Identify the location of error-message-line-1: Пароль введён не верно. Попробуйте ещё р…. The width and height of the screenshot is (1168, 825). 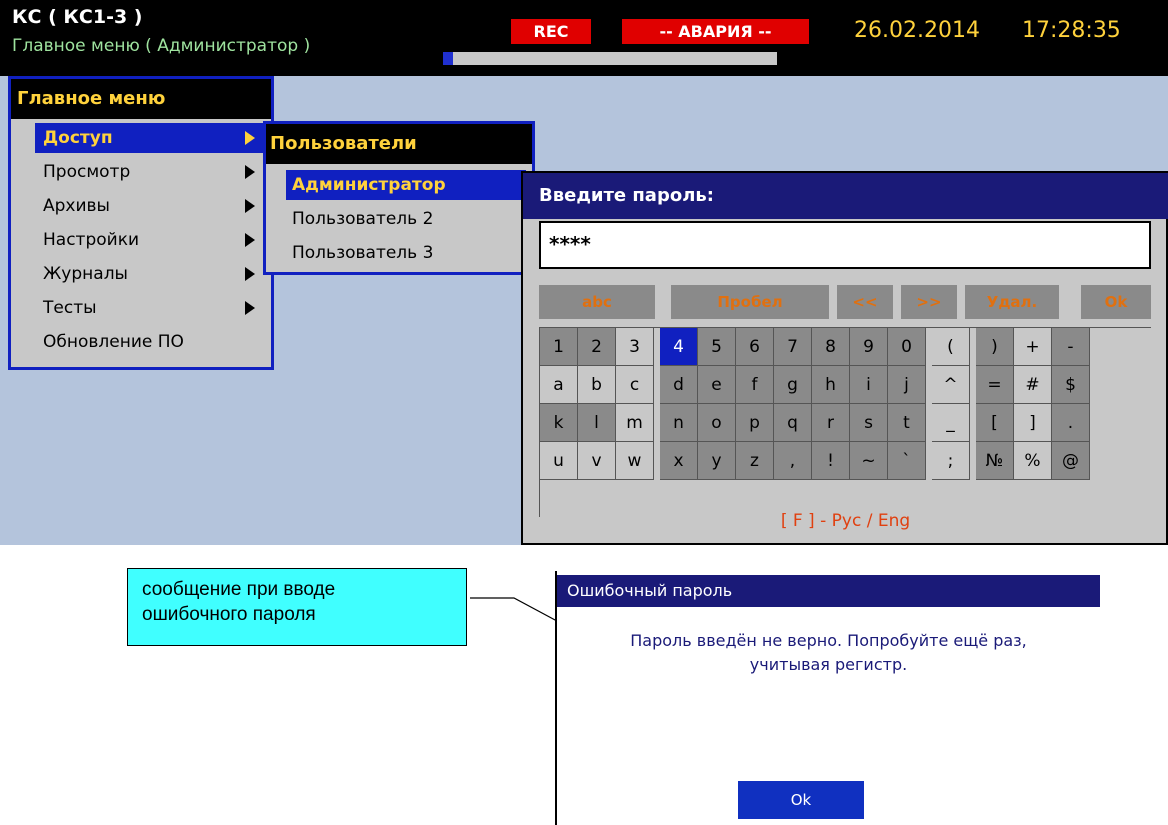
(828, 640).